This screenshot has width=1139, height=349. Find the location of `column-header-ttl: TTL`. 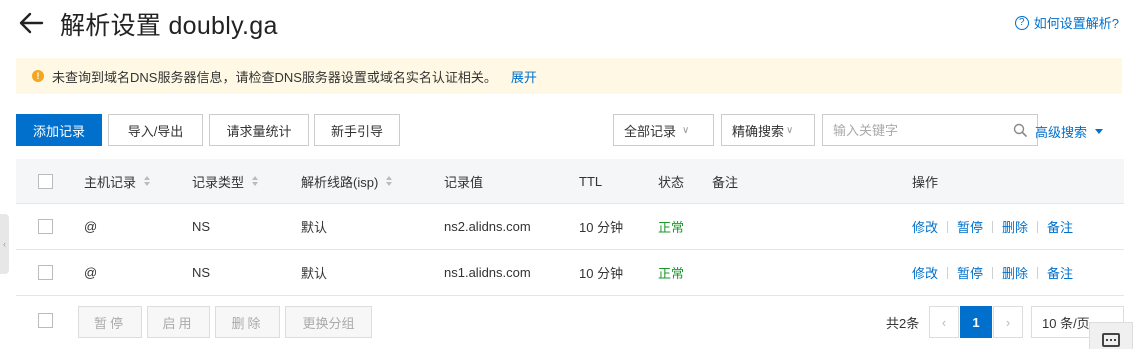

column-header-ttl: TTL is located at coordinates (591, 181).